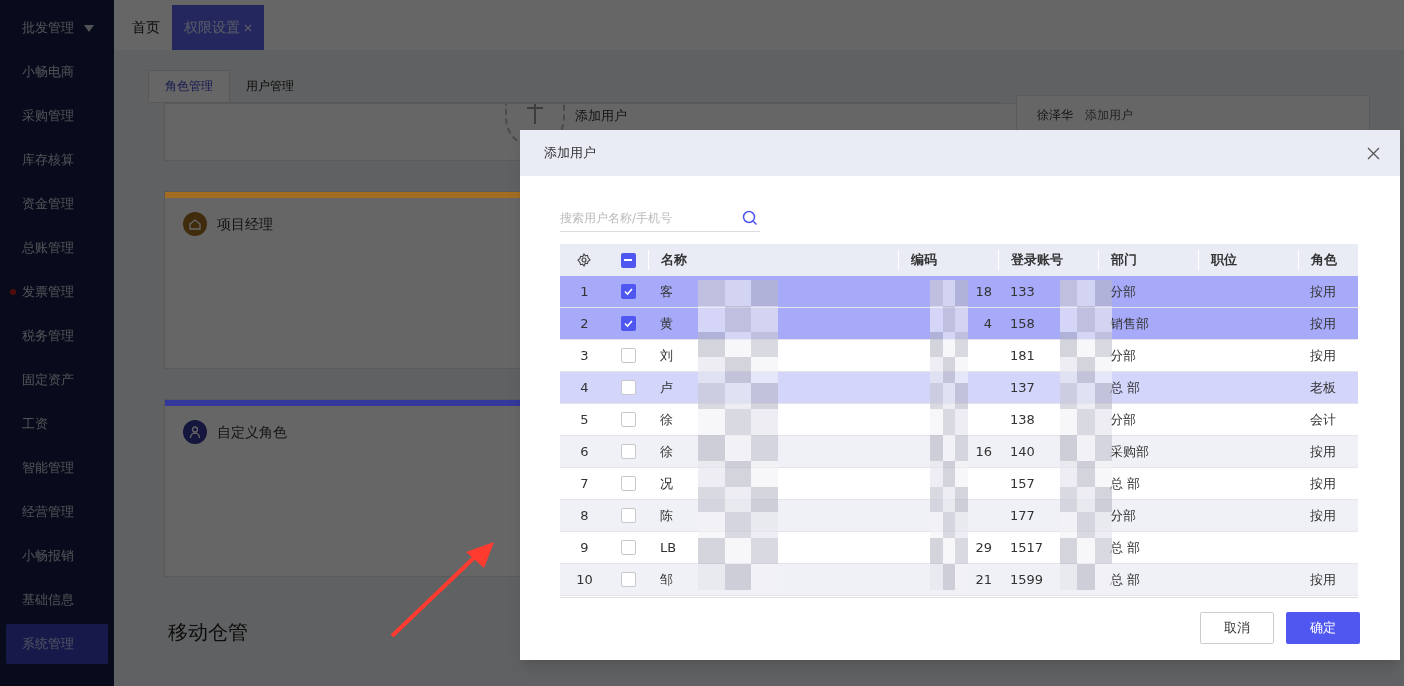 The image size is (1404, 686). What do you see at coordinates (584, 291) in the screenshot?
I see `row-number: 1` at bounding box center [584, 291].